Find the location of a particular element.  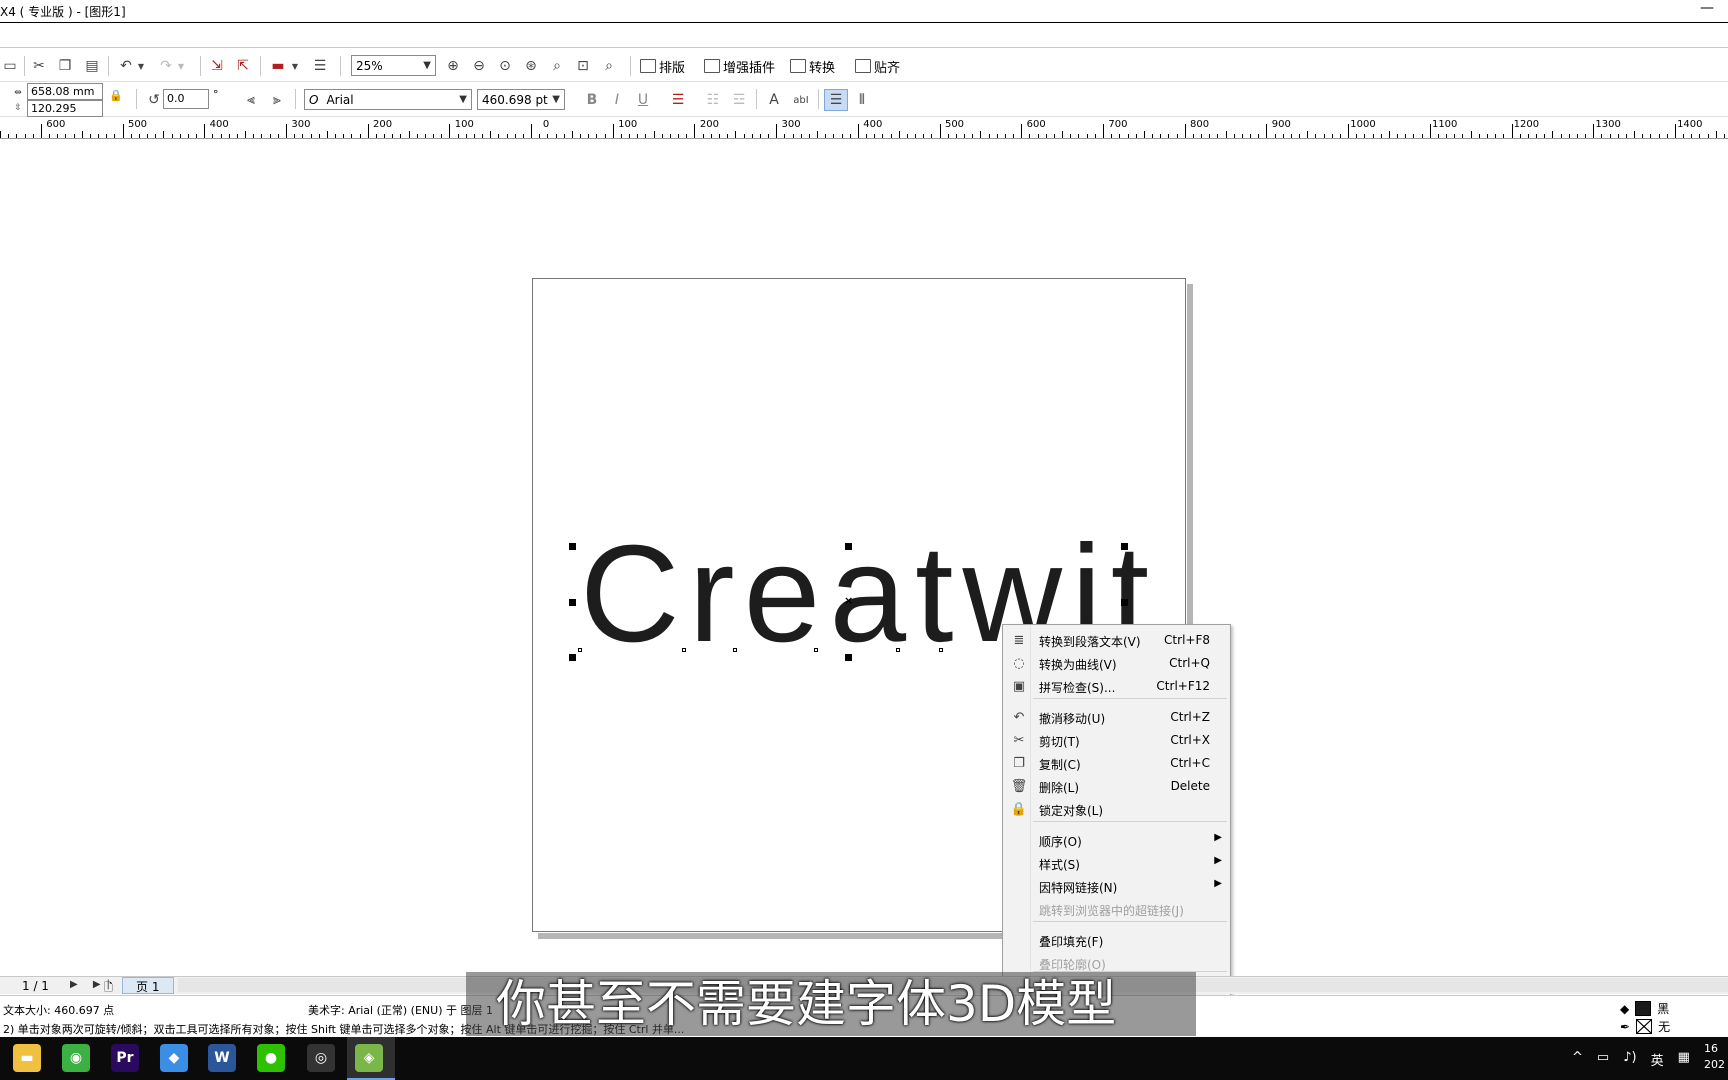

context-menu-item: 样式(S) ▶ is located at coordinates (1116, 863).